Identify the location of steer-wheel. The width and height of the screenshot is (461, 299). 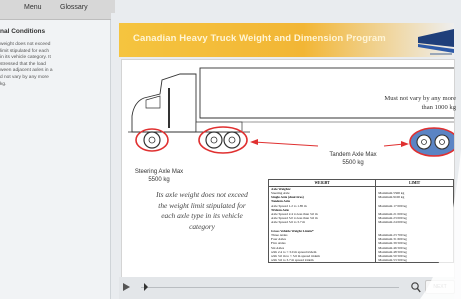
(152, 140).